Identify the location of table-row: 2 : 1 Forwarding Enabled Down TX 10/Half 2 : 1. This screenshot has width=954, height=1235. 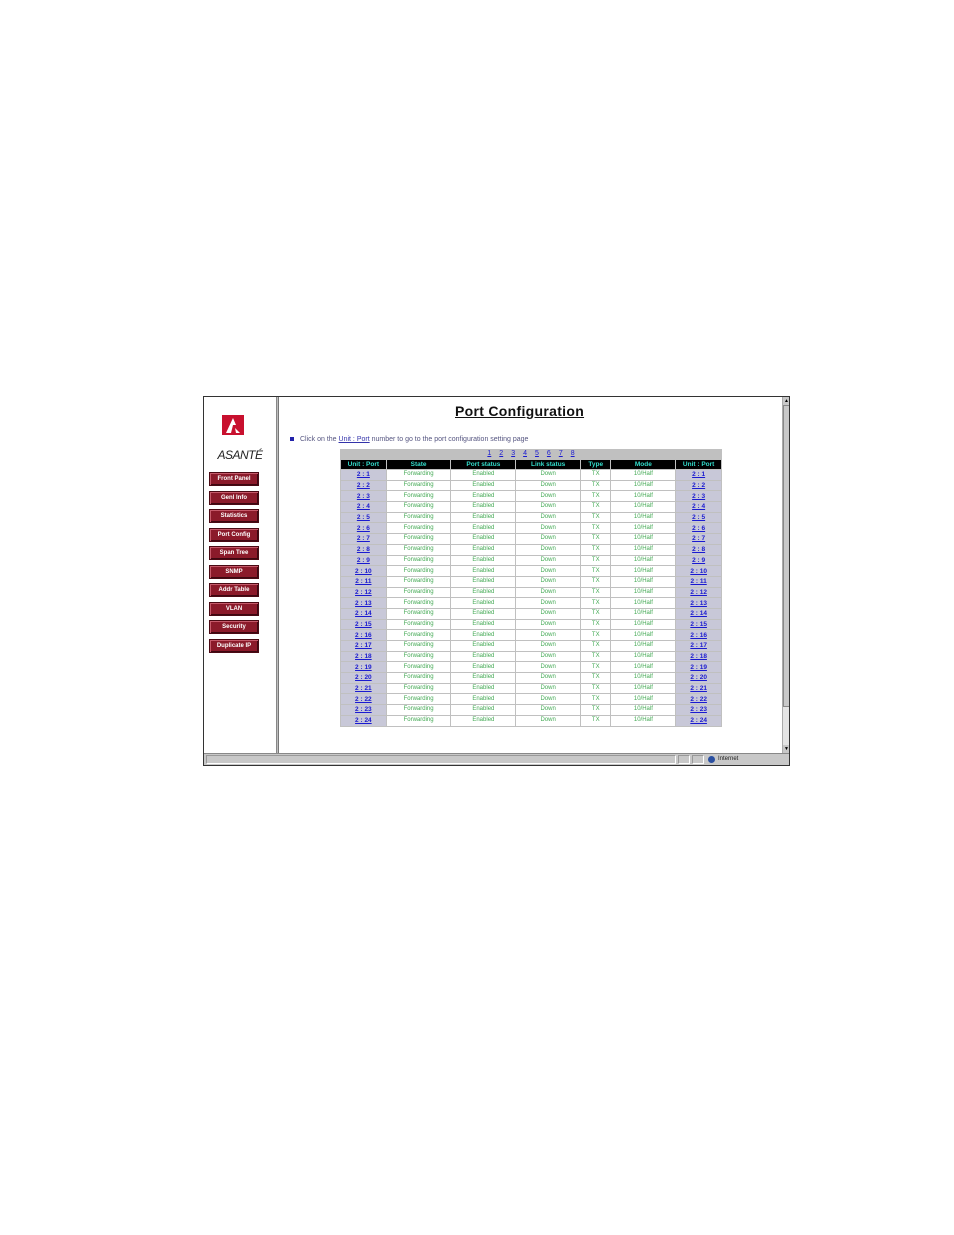
(531, 475).